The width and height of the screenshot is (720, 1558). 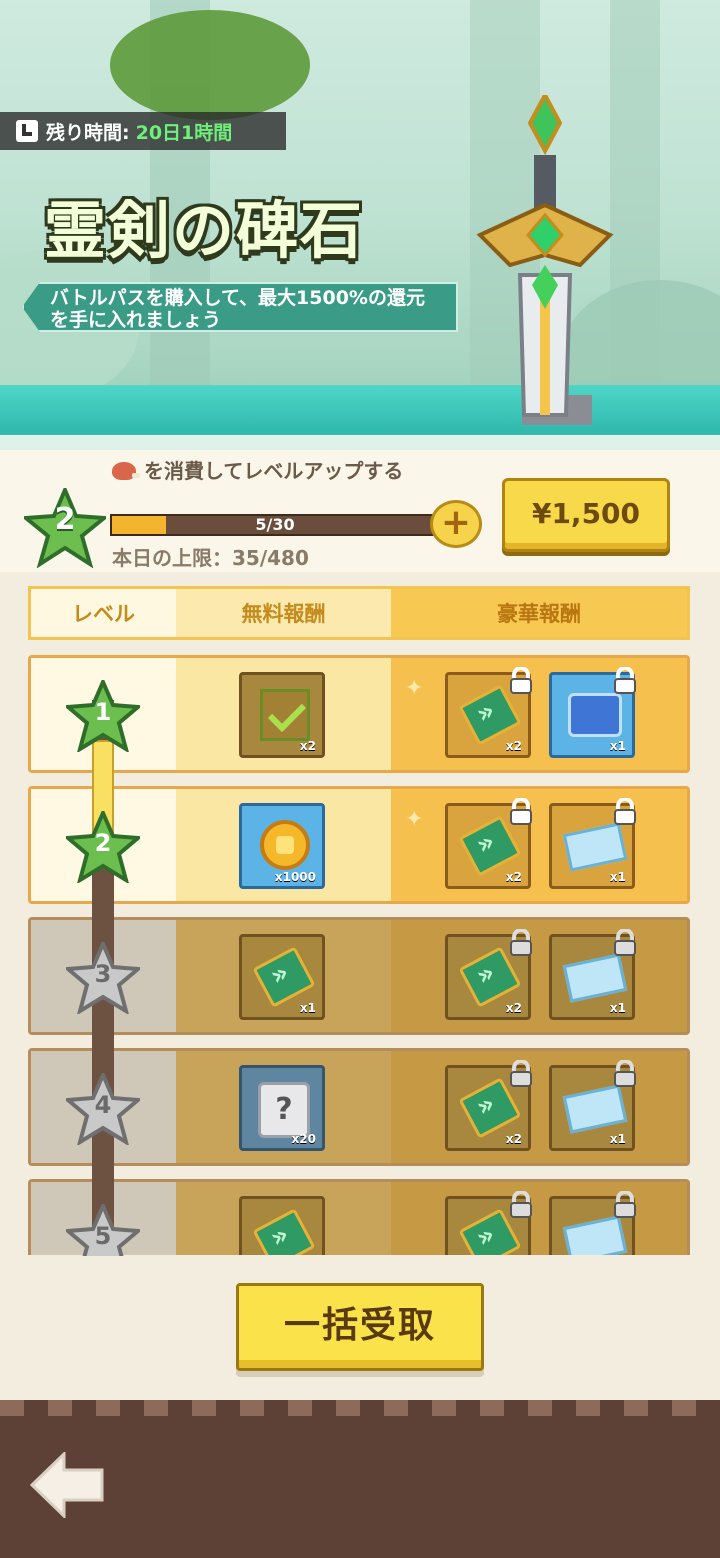 I want to click on event-subtitle: バトルパスを購入して、最大1500%の還元を手に入れましょう, so click(x=240, y=307).